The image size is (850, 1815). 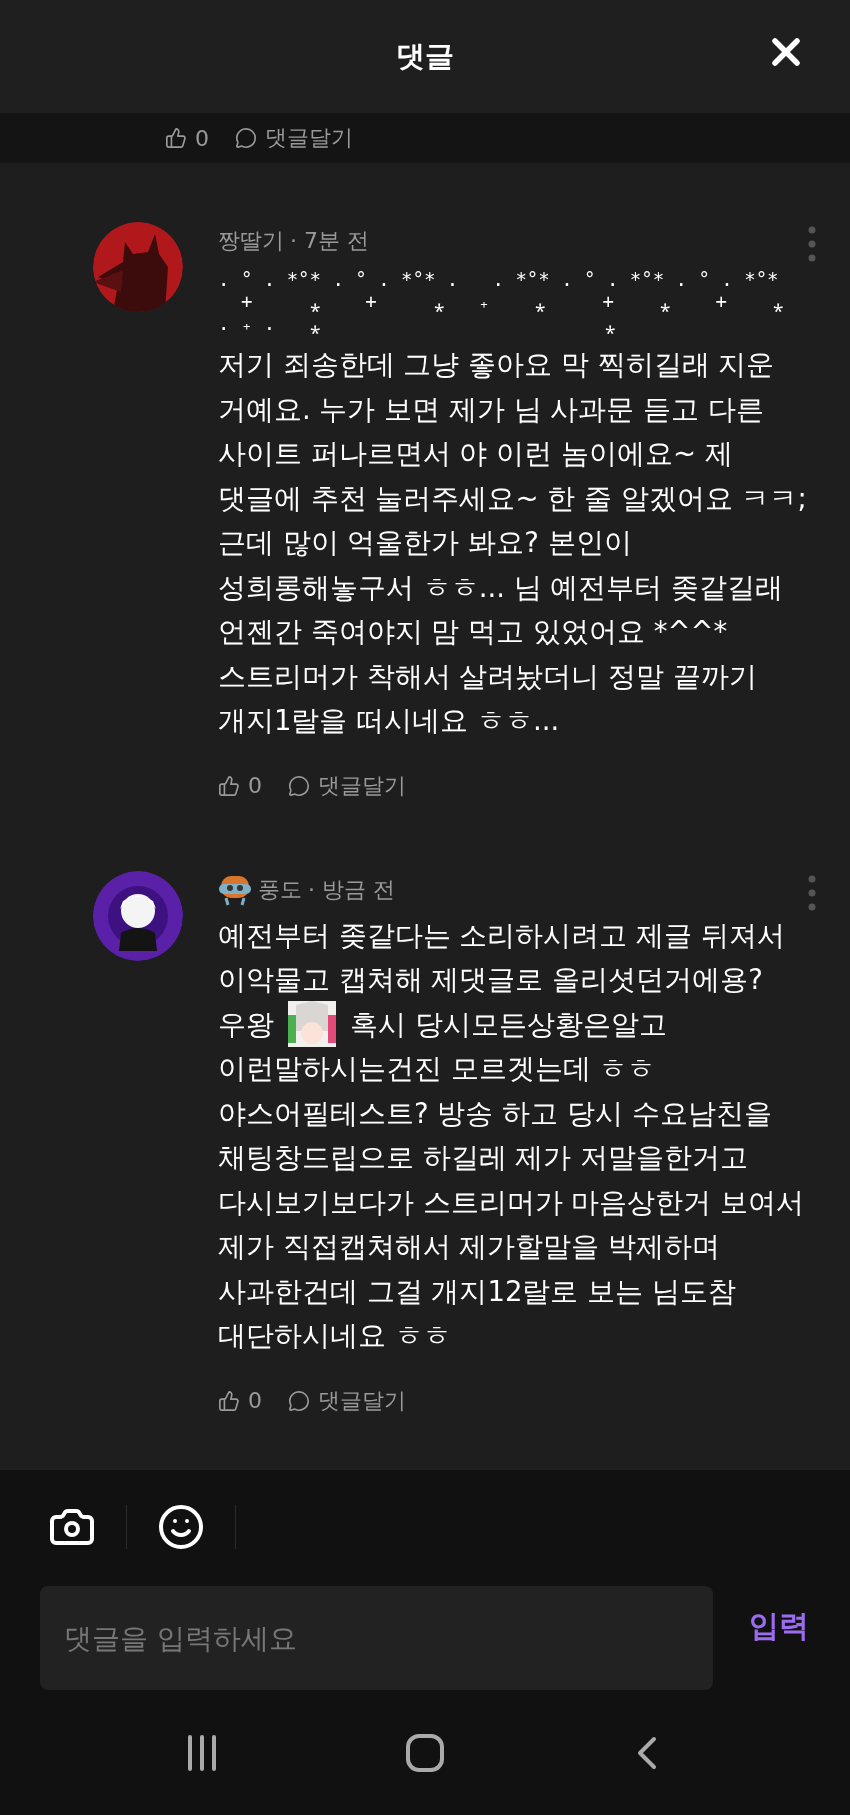 What do you see at coordinates (779, 1626) in the screenshot?
I see `submit-button: 입력` at bounding box center [779, 1626].